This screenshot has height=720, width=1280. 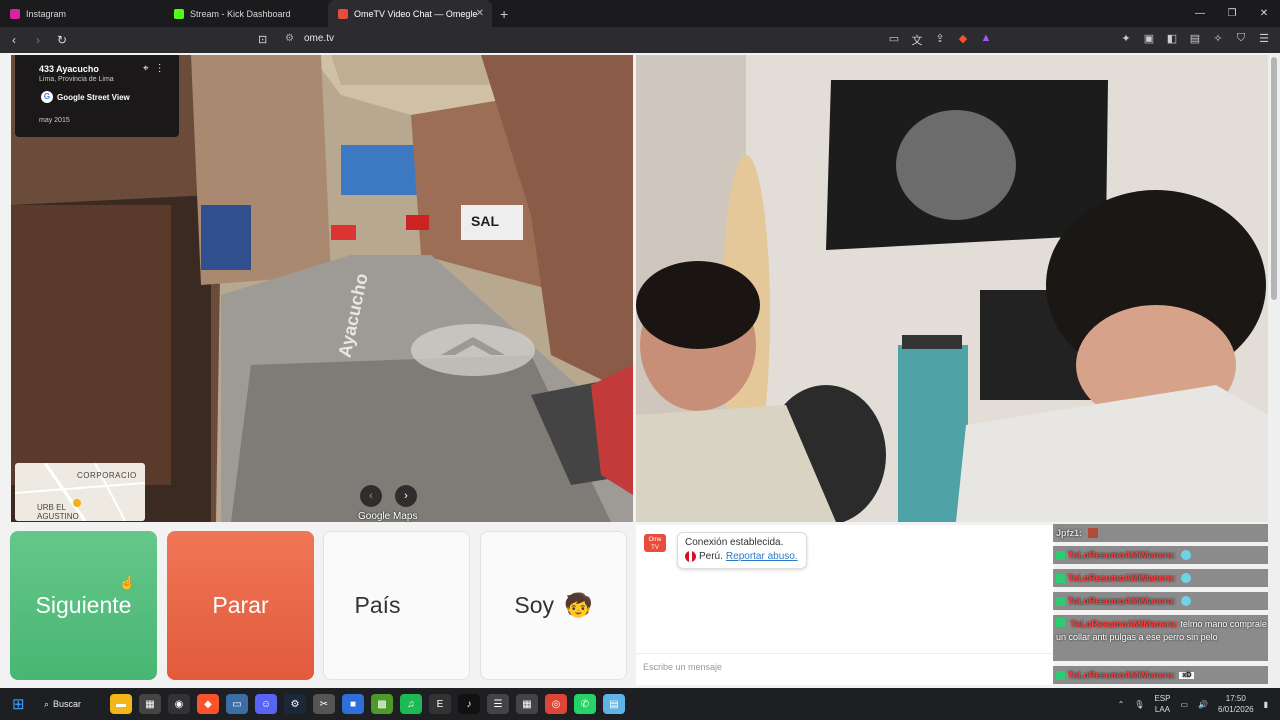 I want to click on streetview-minimap: CORPORACIO URB EL AGUSTINO, so click(x=80, y=492).